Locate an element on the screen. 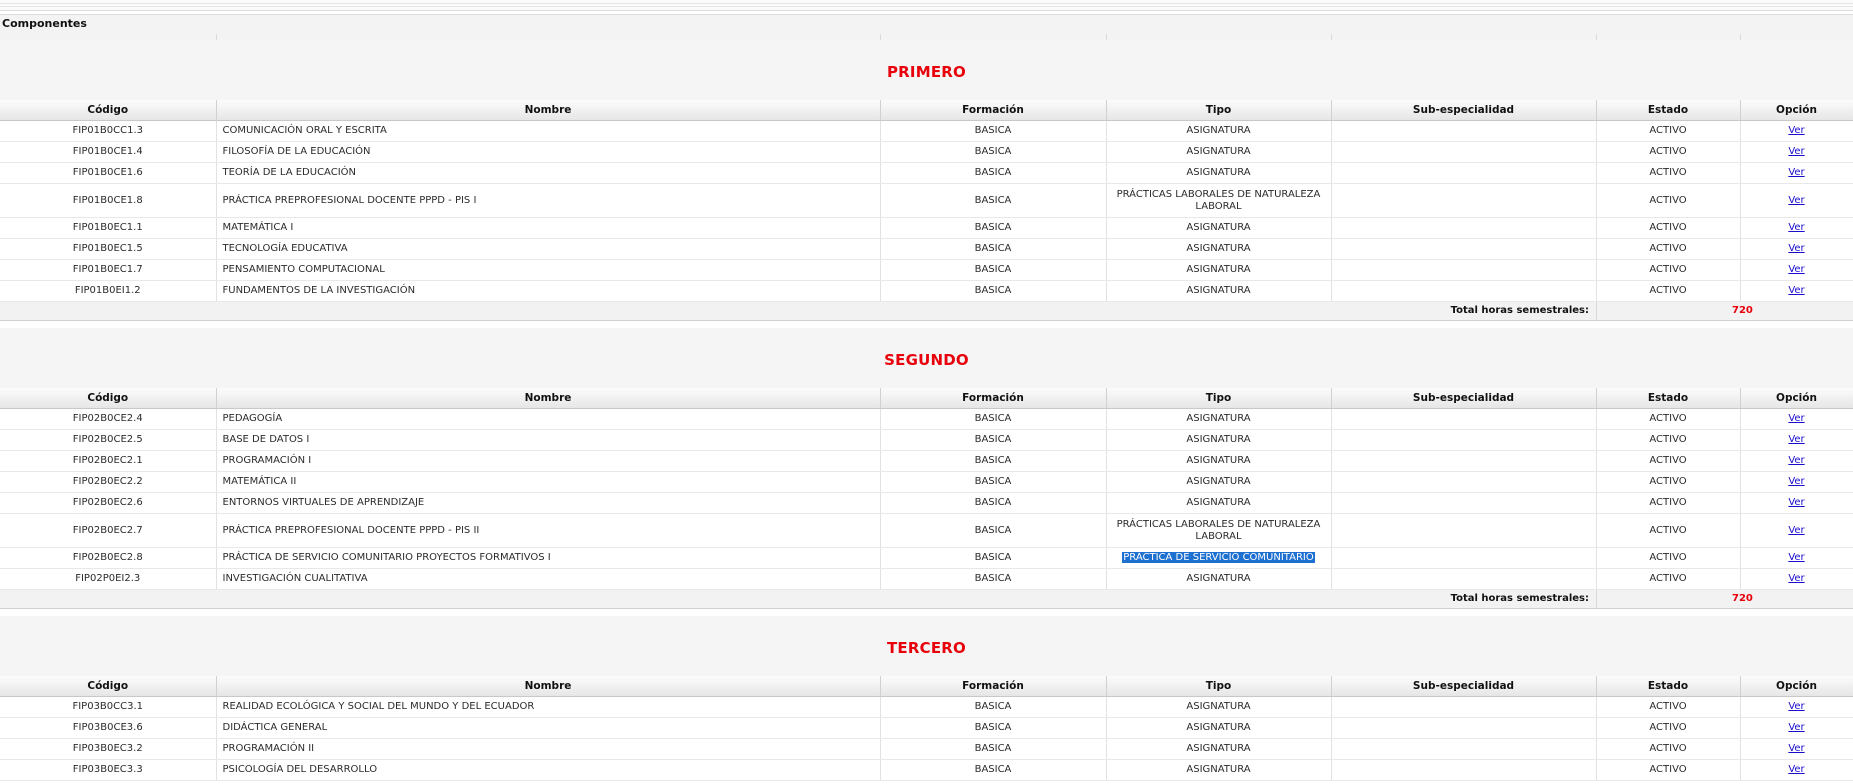 This screenshot has height=784, width=1853. col-codigo-cell: FIP01B0EI1.2 is located at coordinates (108, 291).